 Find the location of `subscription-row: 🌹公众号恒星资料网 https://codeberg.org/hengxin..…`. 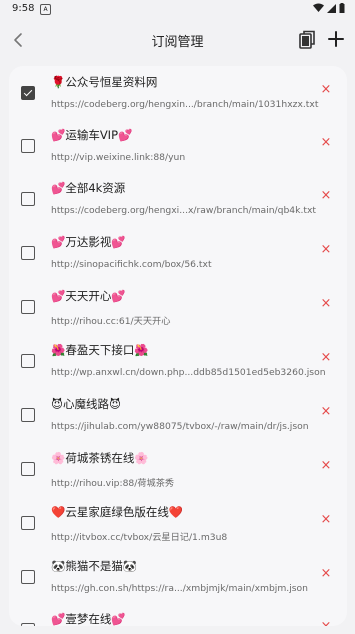

subscription-row: 🌹公众号恒星资料网 https://codeberg.org/hengxin..… is located at coordinates (178, 94).